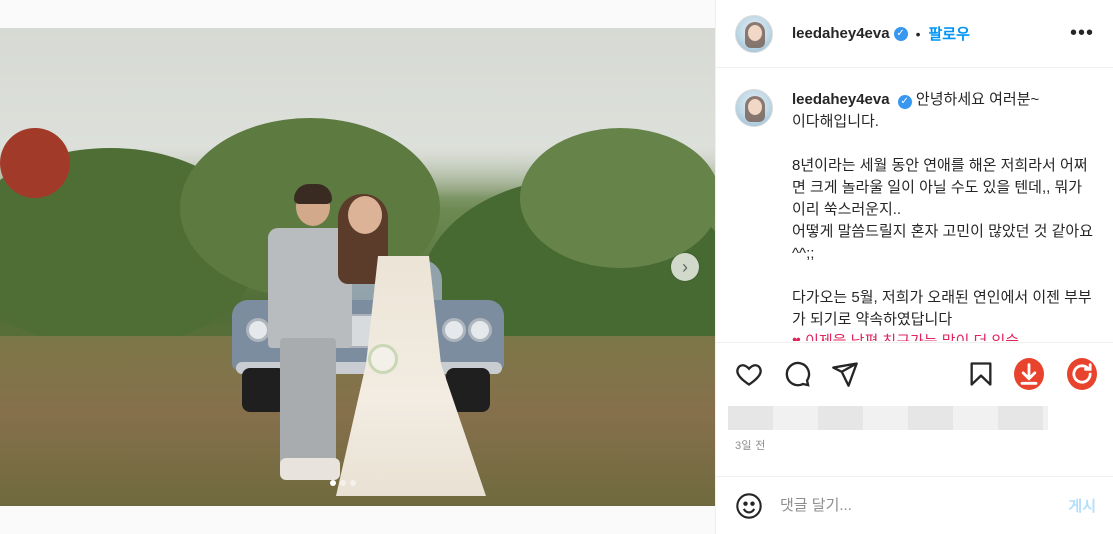 Image resolution: width=1113 pixels, height=534 pixels. What do you see at coordinates (749, 506) in the screenshot?
I see `emoji-icon` at bounding box center [749, 506].